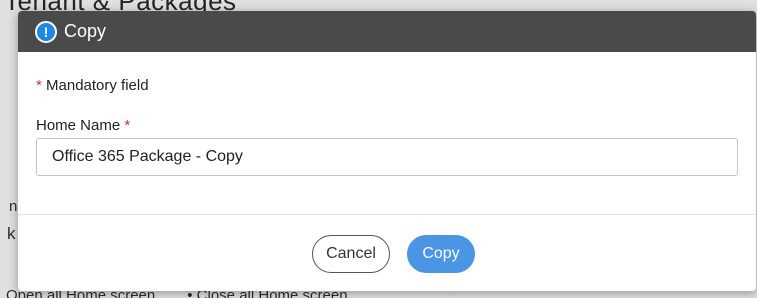  I want to click on mandatory-field-note: * Mandatory field, so click(92, 85).